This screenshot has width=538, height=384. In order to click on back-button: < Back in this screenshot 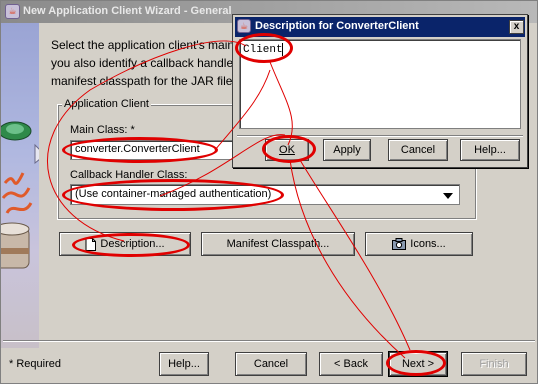, I will do `click(351, 364)`.